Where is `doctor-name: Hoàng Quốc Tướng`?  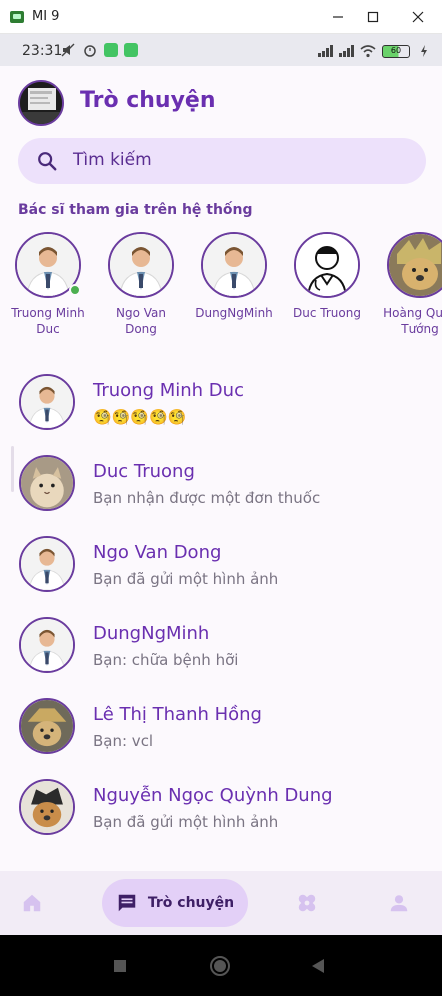 doctor-name: Hoàng Quốc Tướng is located at coordinates (412, 321).